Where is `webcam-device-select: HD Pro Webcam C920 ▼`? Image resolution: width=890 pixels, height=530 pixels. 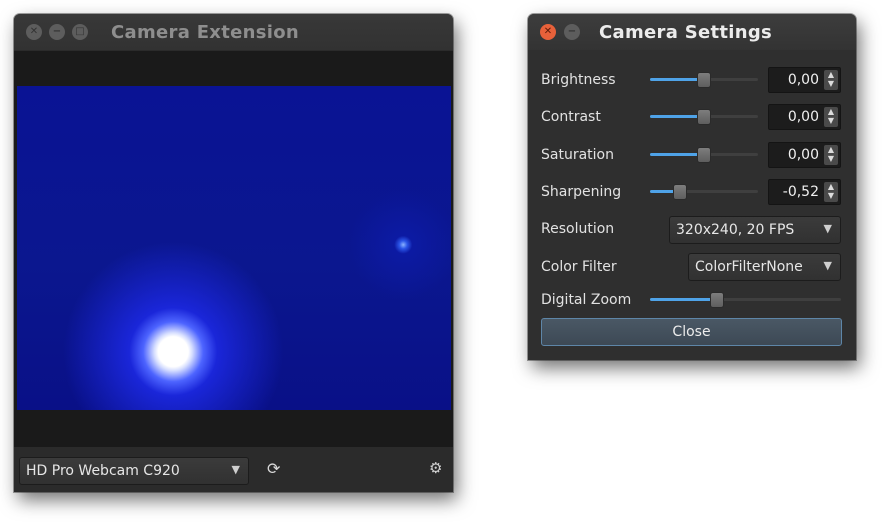 webcam-device-select: HD Pro Webcam C920 ▼ is located at coordinates (134, 471).